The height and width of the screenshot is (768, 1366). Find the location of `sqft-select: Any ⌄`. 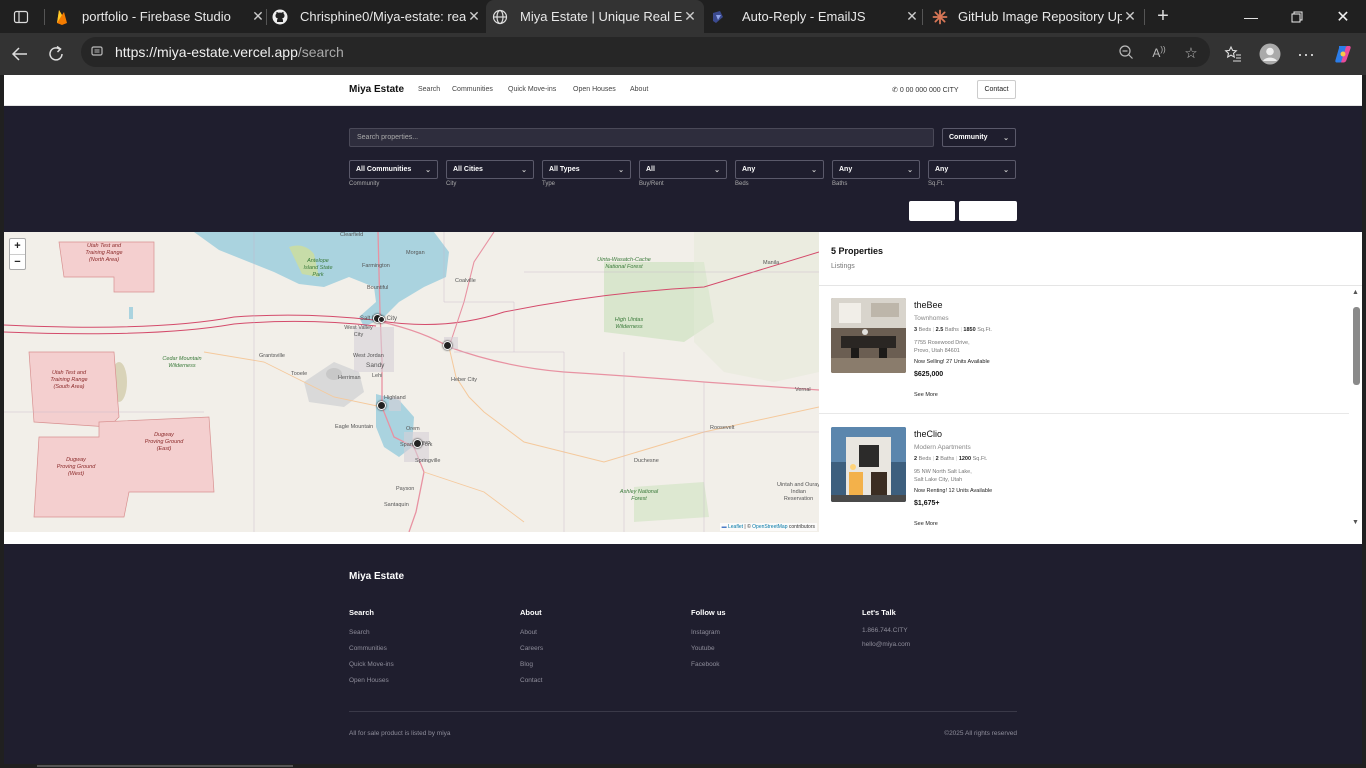

sqft-select: Any ⌄ is located at coordinates (972, 169).